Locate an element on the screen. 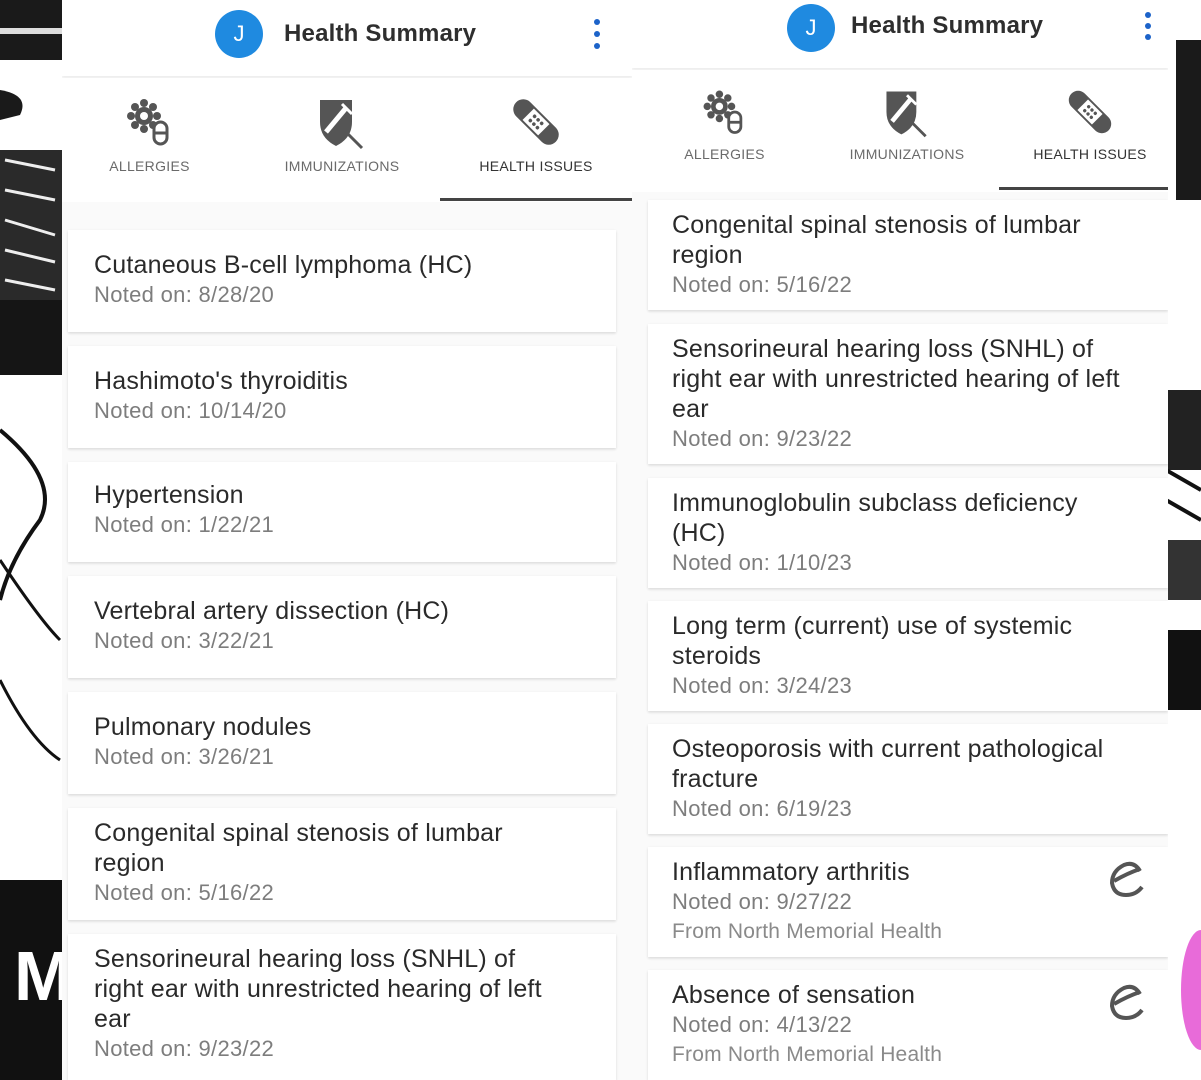  issue-name: Immunoglobulin subclass deficiency is located at coordinates (875, 503).